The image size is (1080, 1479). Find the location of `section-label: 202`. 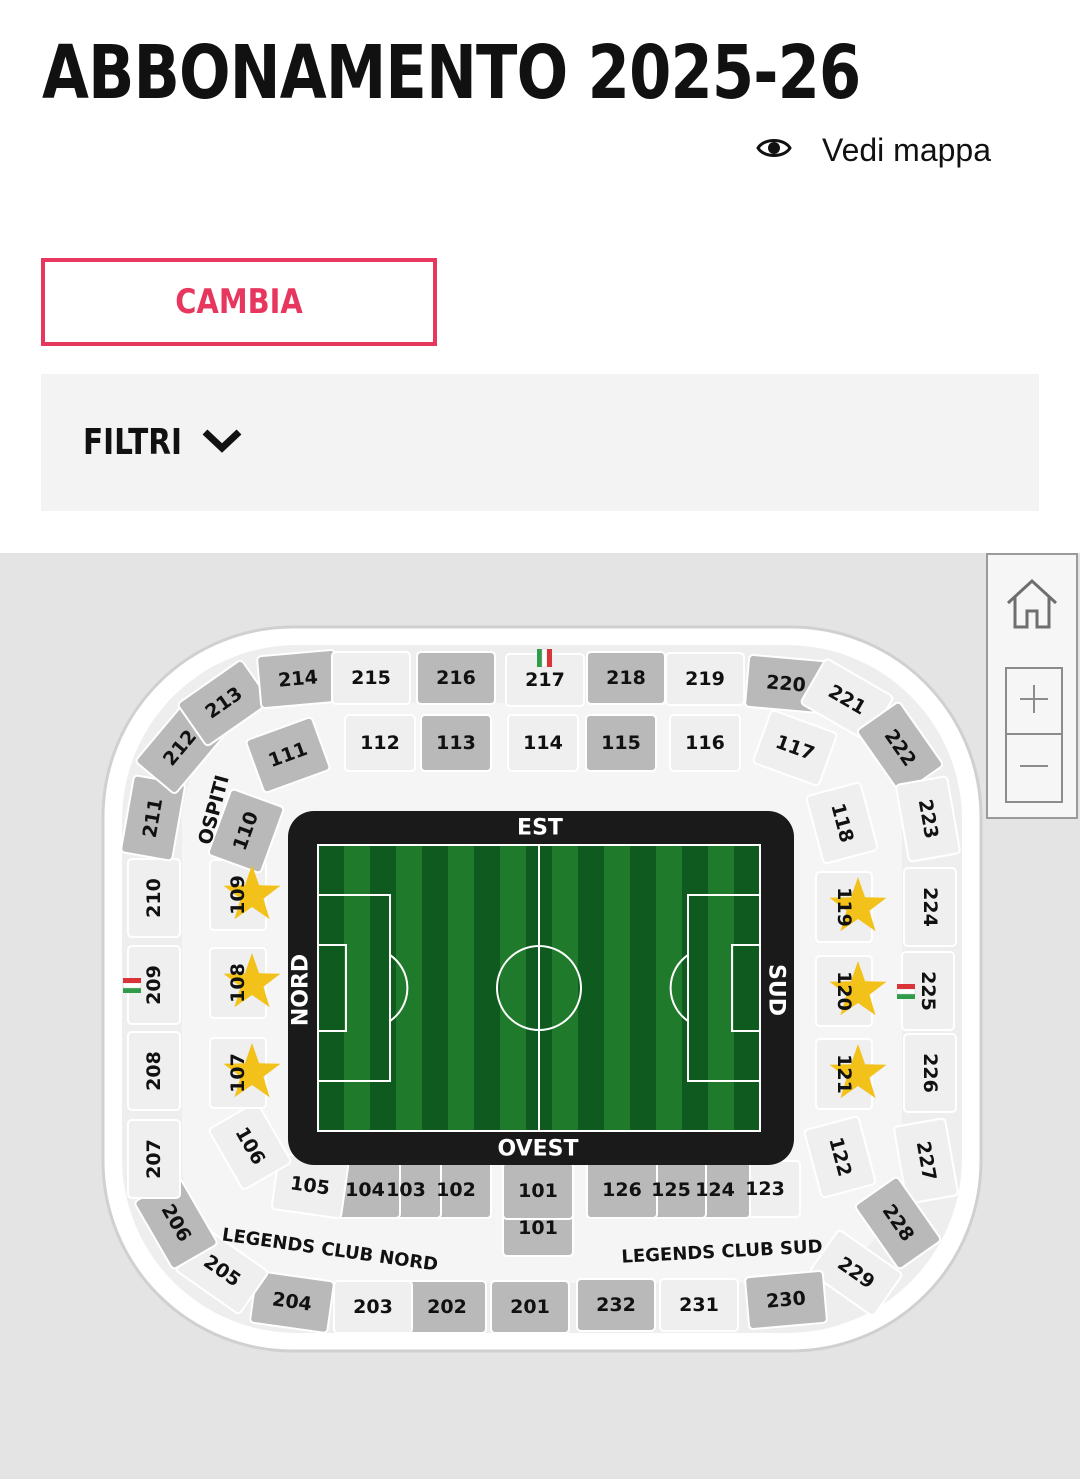

section-label: 202 is located at coordinates (447, 1307).